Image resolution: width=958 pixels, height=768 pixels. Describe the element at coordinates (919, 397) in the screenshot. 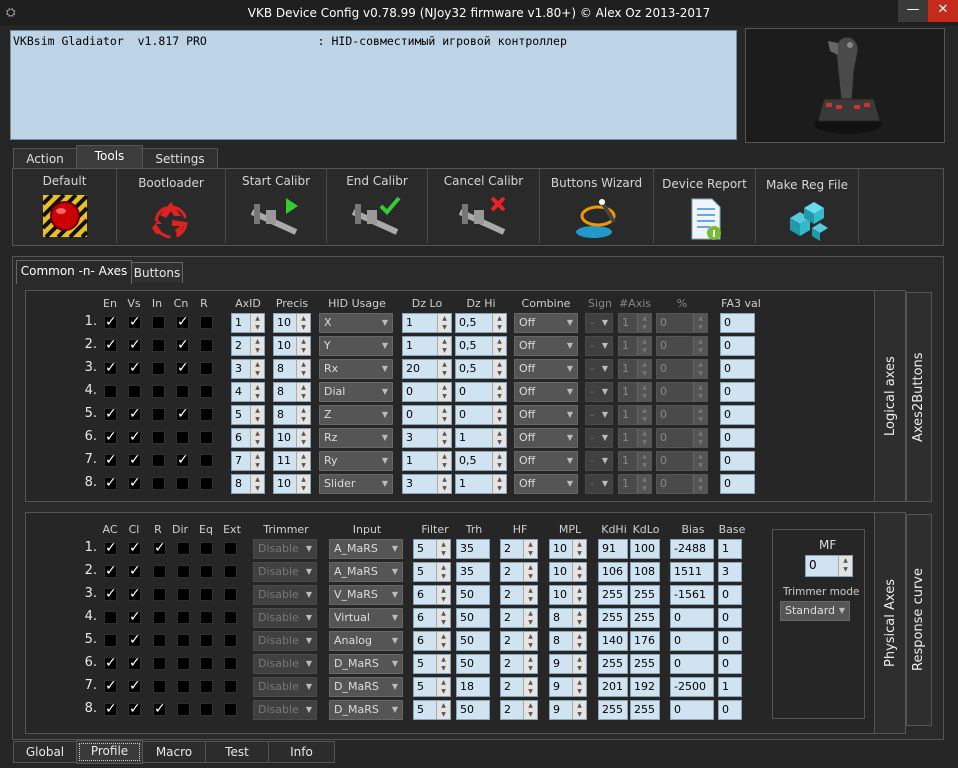

I see `axes2buttons-side-tab: Axes2Buttons` at that location.